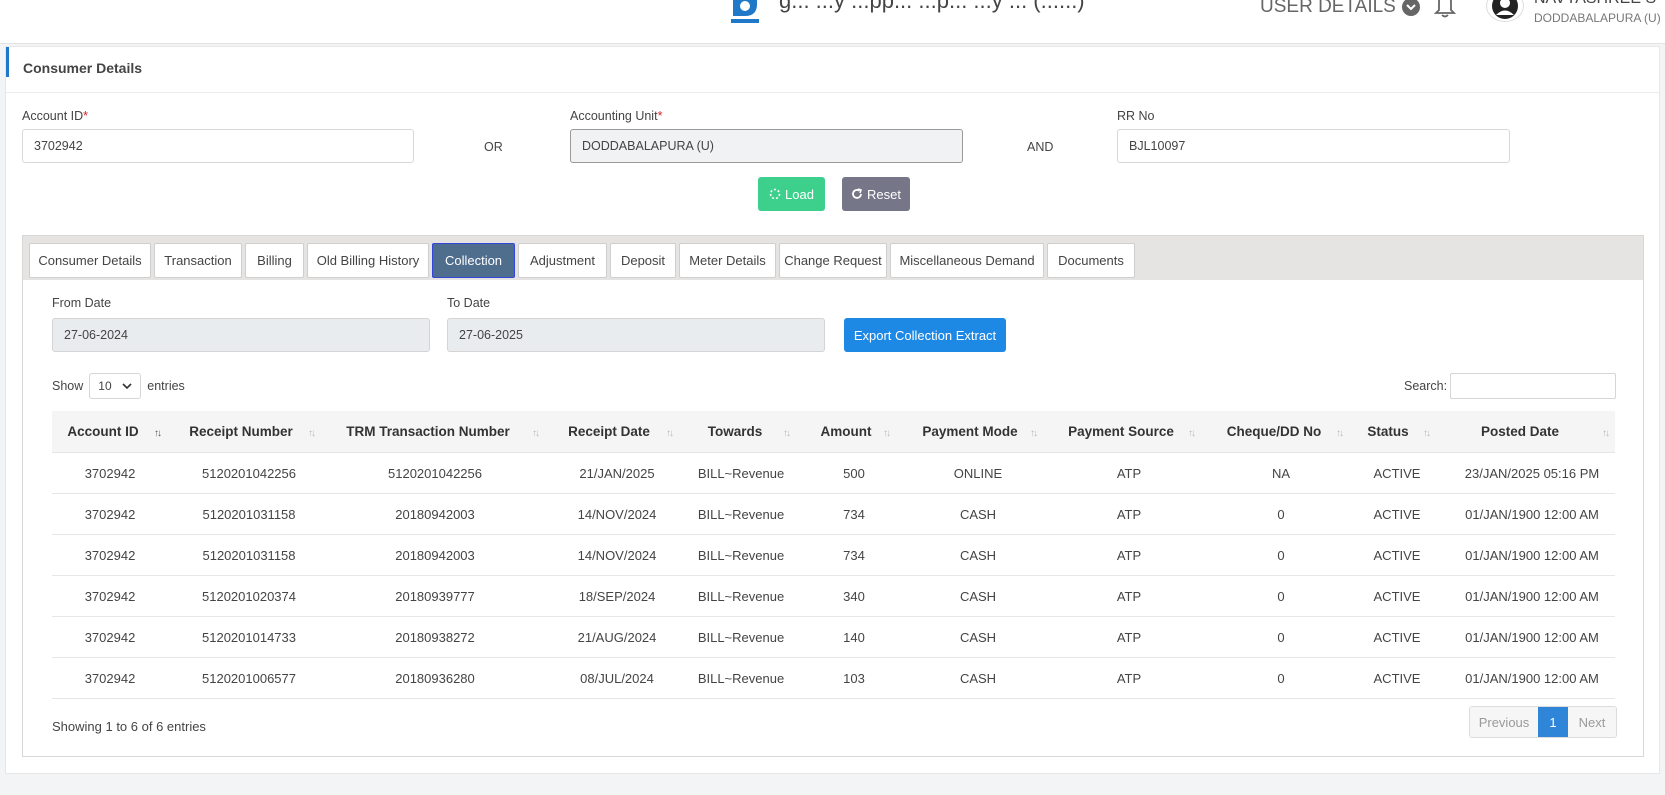 Image resolution: width=1665 pixels, height=795 pixels. Describe the element at coordinates (617, 596) in the screenshot. I see `cell-receipt-date: 18/SEP/2024` at that location.